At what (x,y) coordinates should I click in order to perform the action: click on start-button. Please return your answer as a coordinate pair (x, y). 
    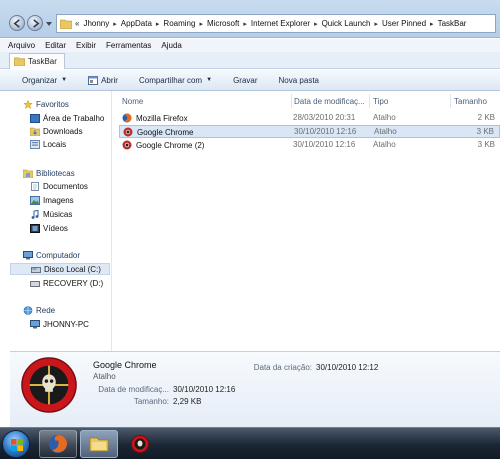
    Looking at the image, I should click on (16, 444).